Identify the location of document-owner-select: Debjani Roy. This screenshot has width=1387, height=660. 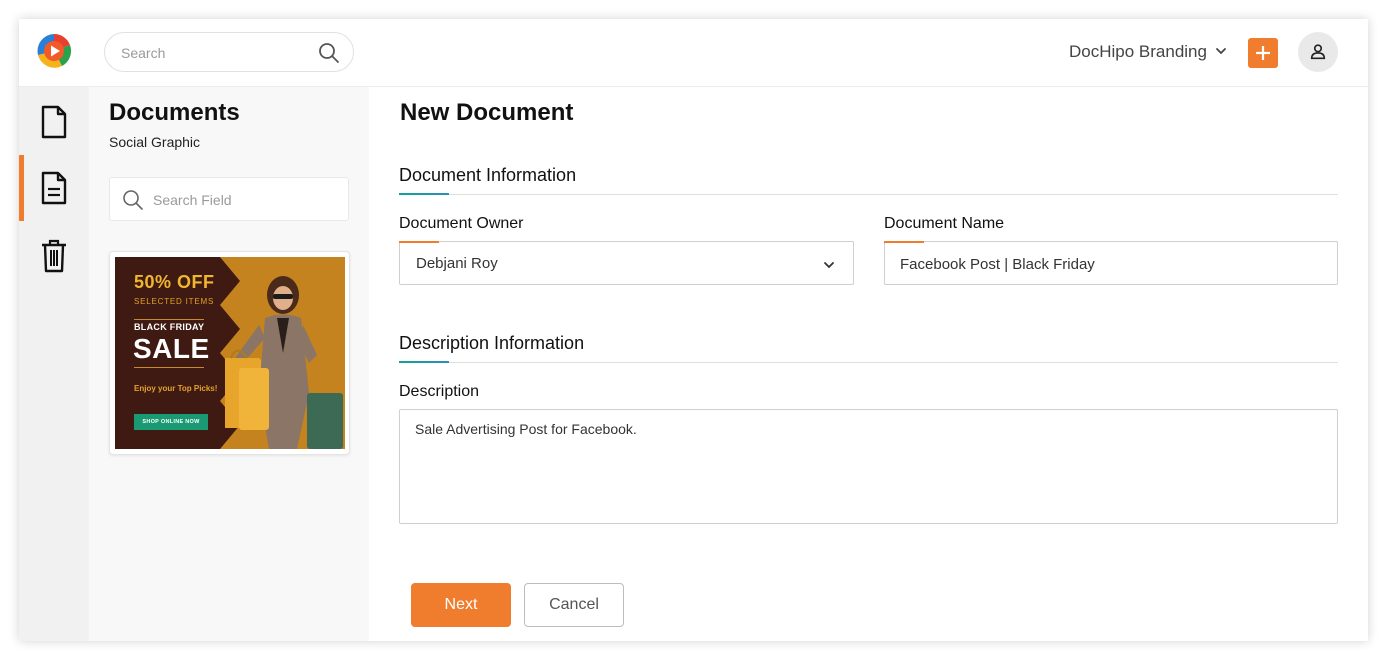
(626, 263).